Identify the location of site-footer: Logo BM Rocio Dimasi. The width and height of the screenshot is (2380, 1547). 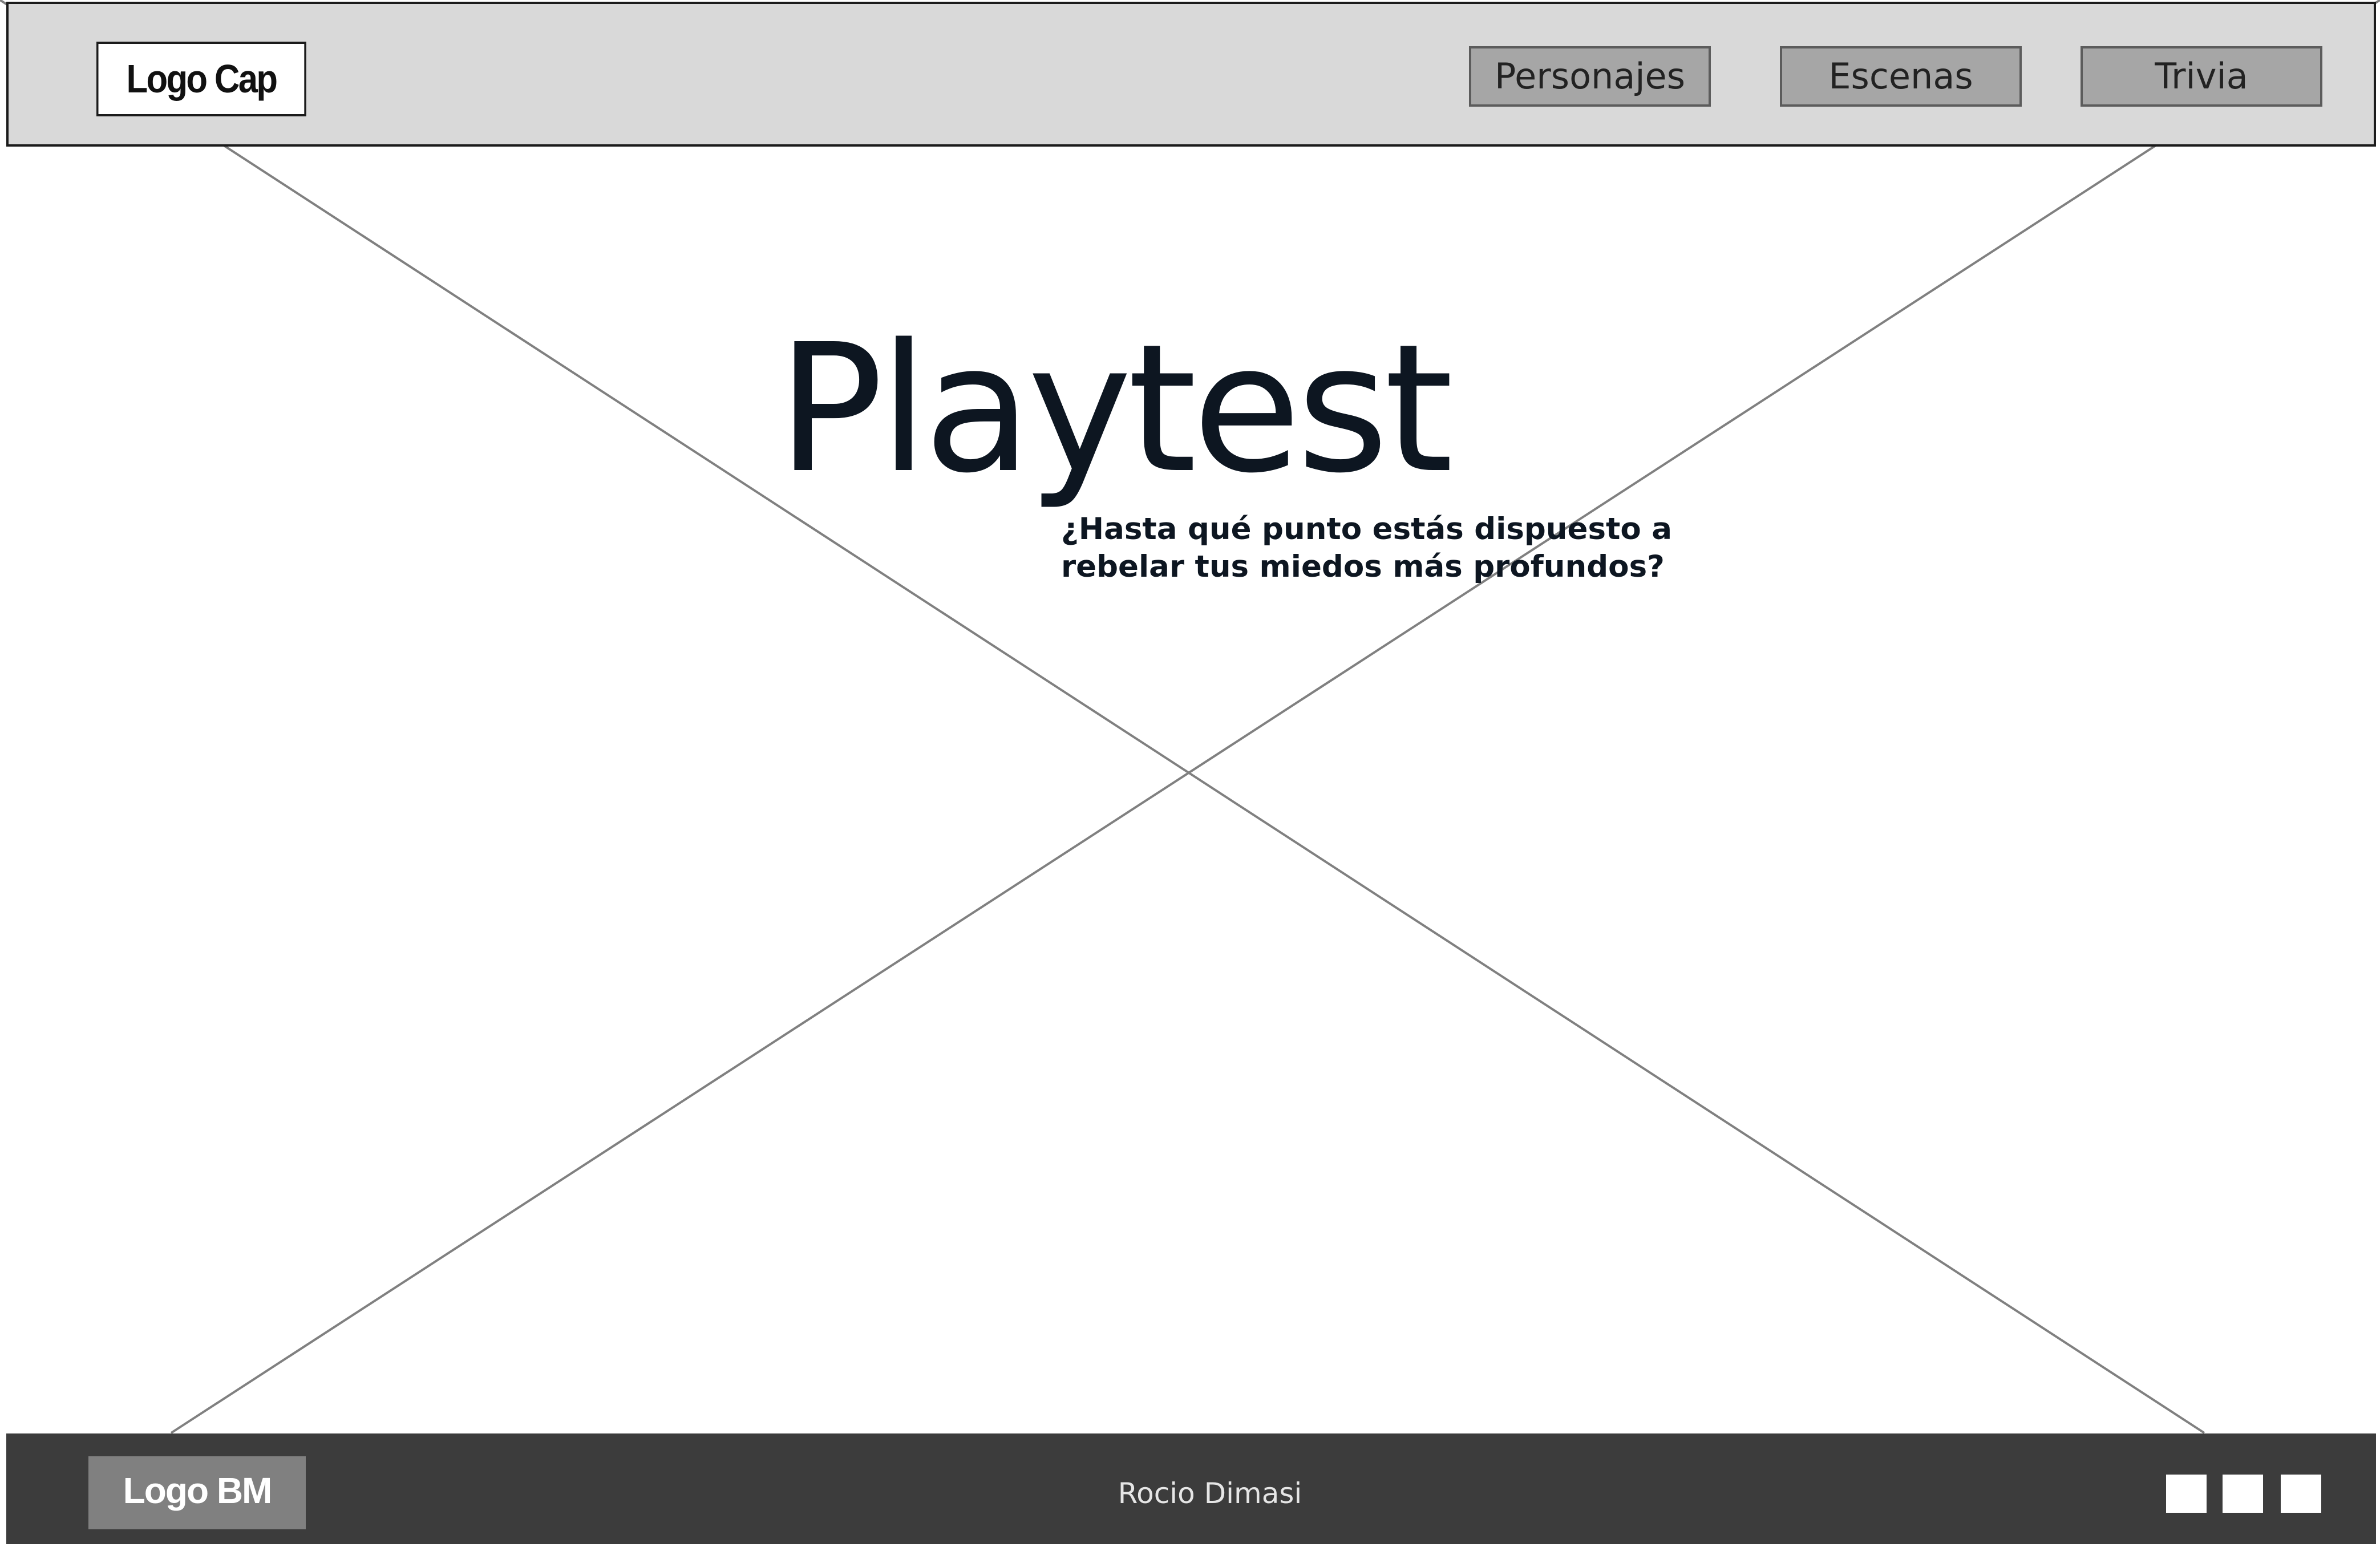
(1191, 1488).